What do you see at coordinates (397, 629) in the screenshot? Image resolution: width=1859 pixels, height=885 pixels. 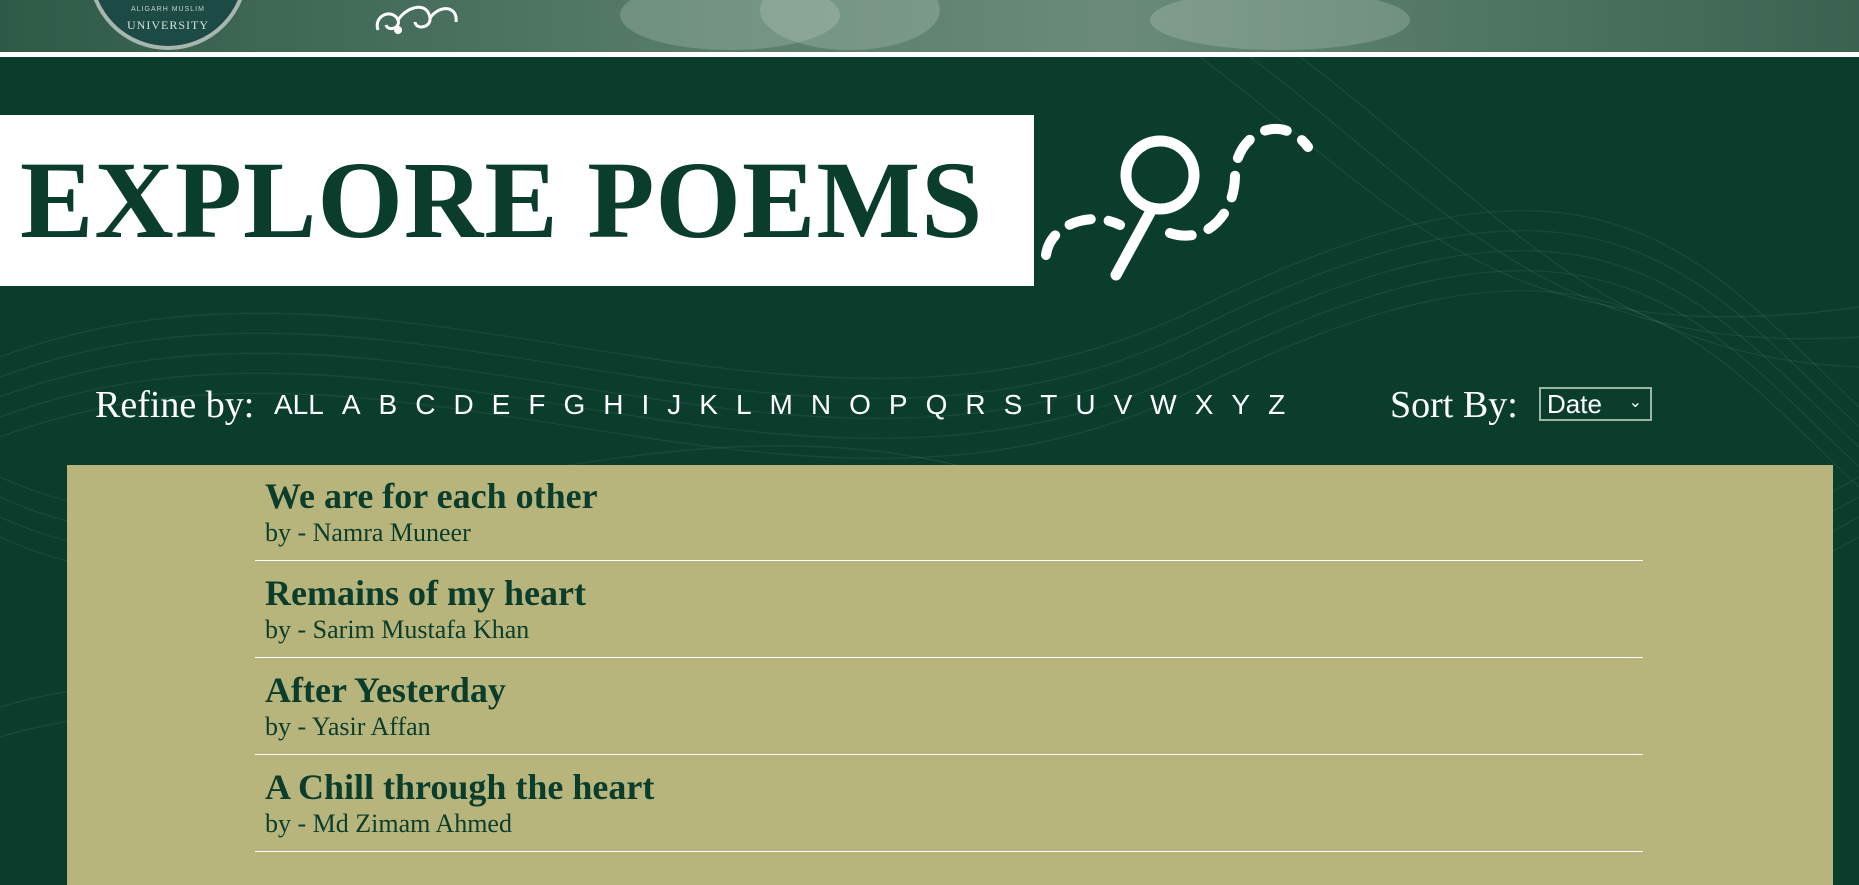 I see `poem-author: by - Sarim Mustafa Khan` at bounding box center [397, 629].